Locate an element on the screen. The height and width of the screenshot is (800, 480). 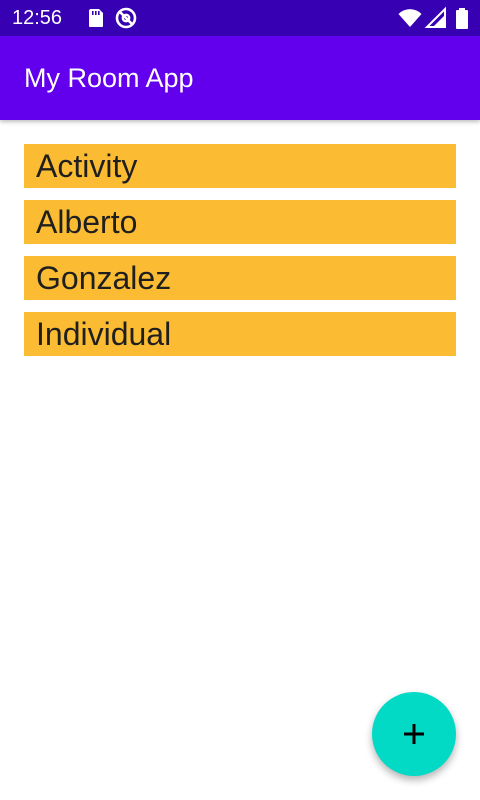
battery-icon is located at coordinates (462, 18).